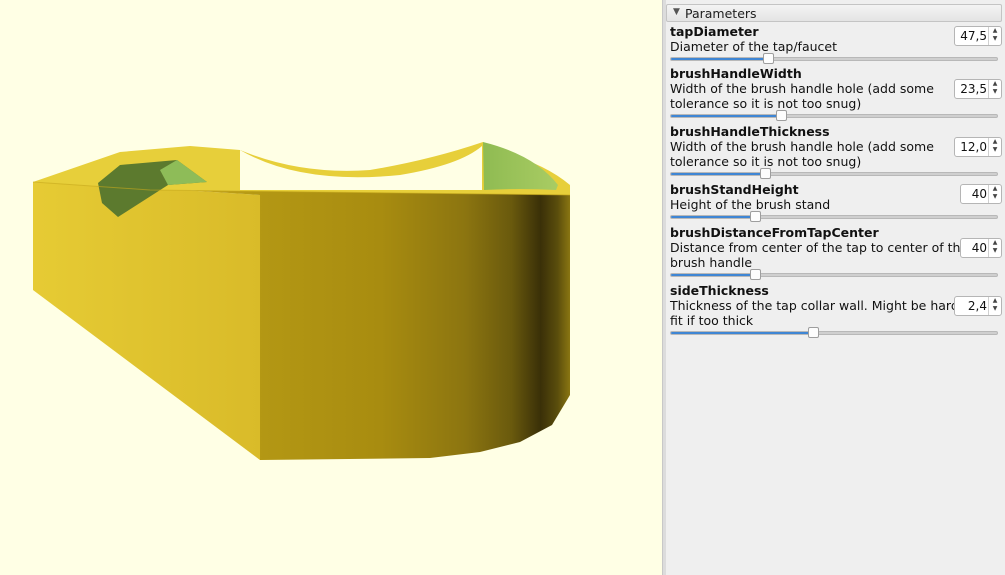 The height and width of the screenshot is (575, 1005). Describe the element at coordinates (753, 46) in the screenshot. I see `param-description: Diameter of the tap/faucet` at that location.